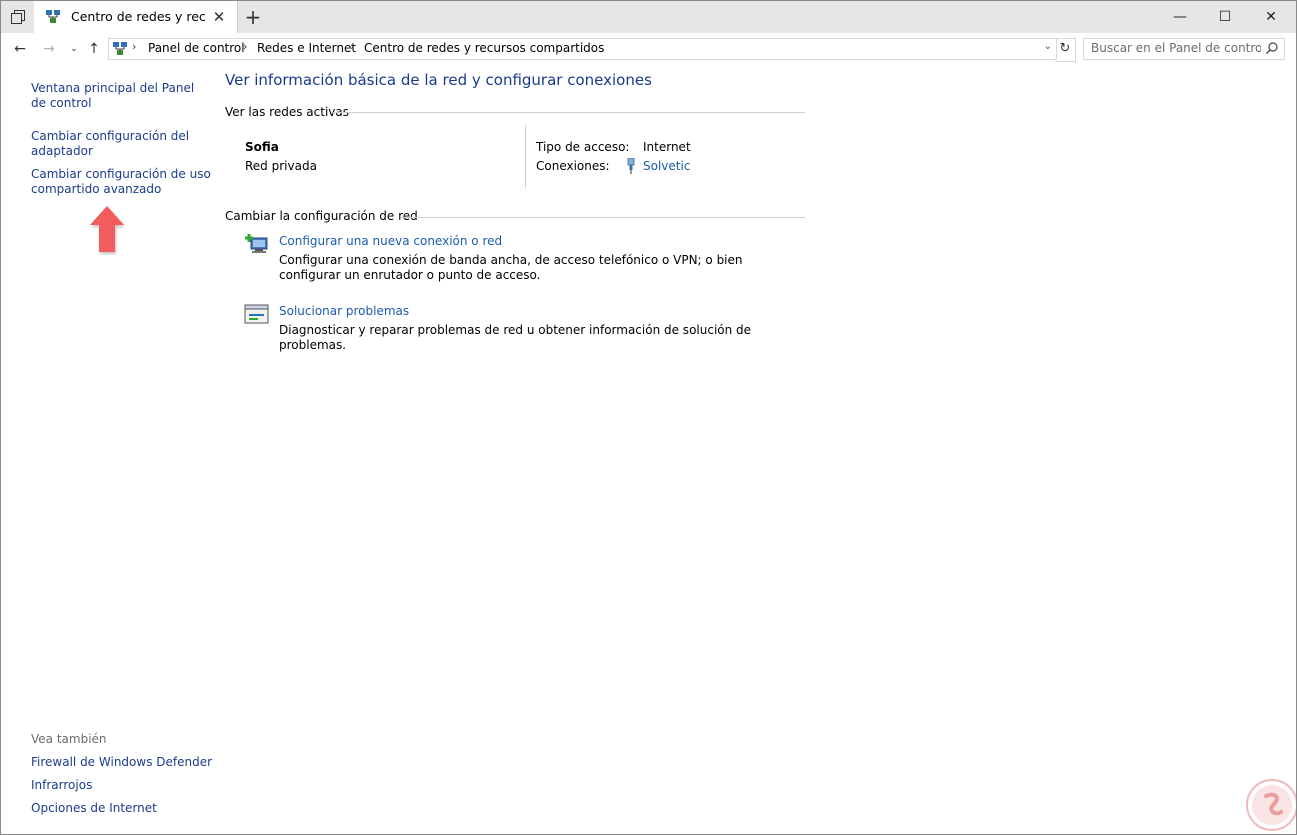 The width and height of the screenshot is (1297, 835). Describe the element at coordinates (648, 17) in the screenshot. I see `title-bar: Centro de redes y recu ✕ + — ☐ ✕` at that location.